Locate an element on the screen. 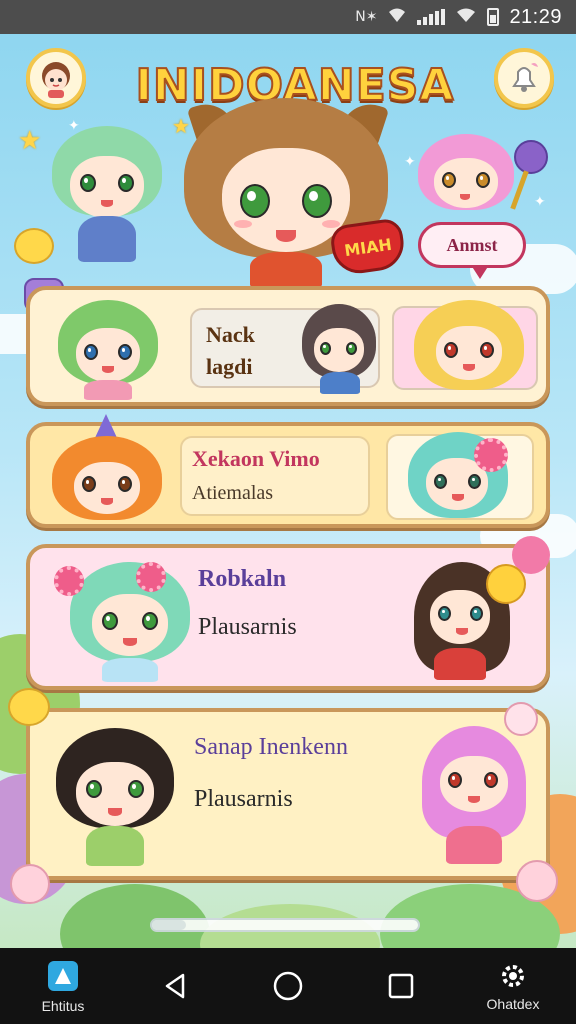 This screenshot has width=576, height=1024. lollipop-creature-icon is located at coordinates (531, 157).